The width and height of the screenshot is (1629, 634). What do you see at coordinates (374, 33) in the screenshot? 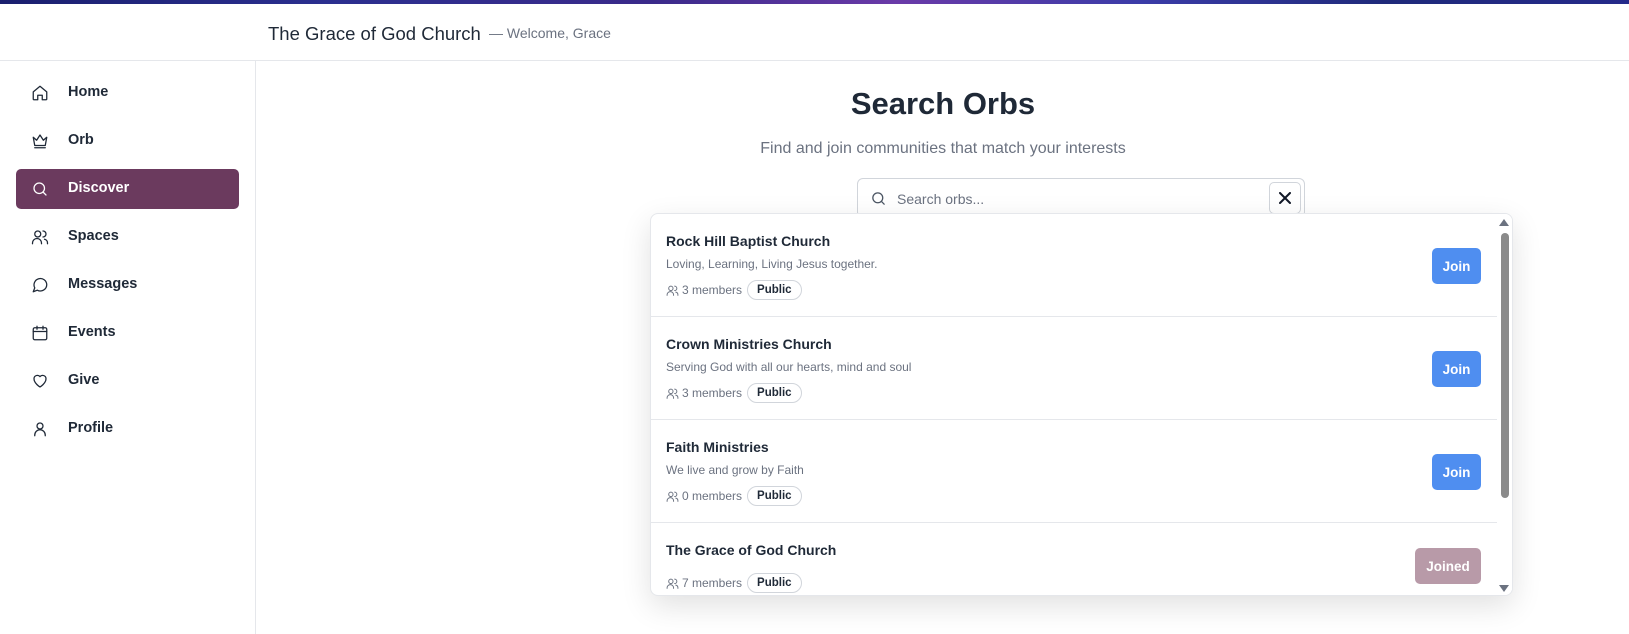
I see `church-title: The Grace of God Church` at bounding box center [374, 33].